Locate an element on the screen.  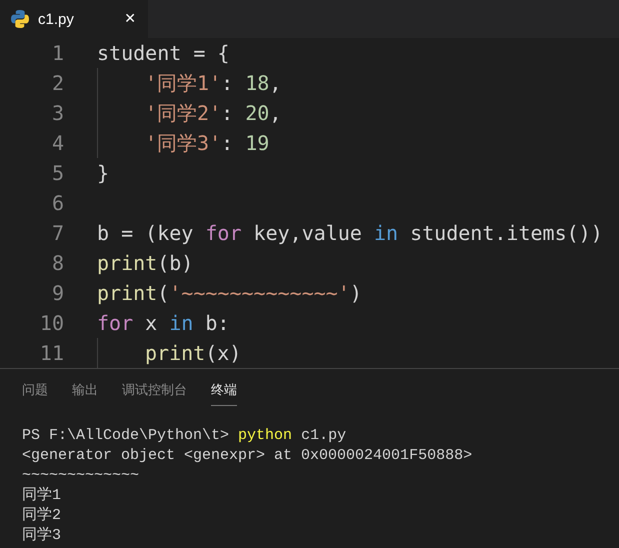
line-number: 5 is located at coordinates (57, 173).